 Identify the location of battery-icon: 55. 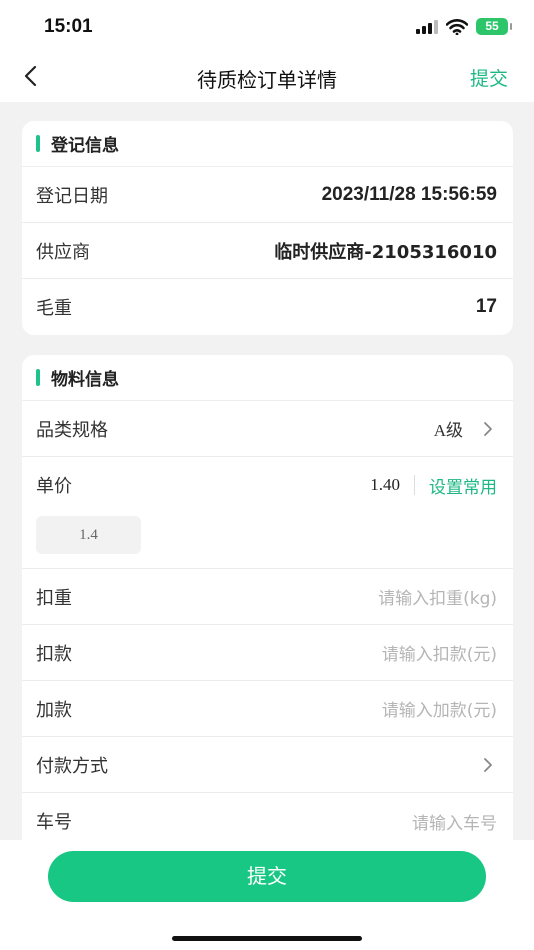
(494, 26).